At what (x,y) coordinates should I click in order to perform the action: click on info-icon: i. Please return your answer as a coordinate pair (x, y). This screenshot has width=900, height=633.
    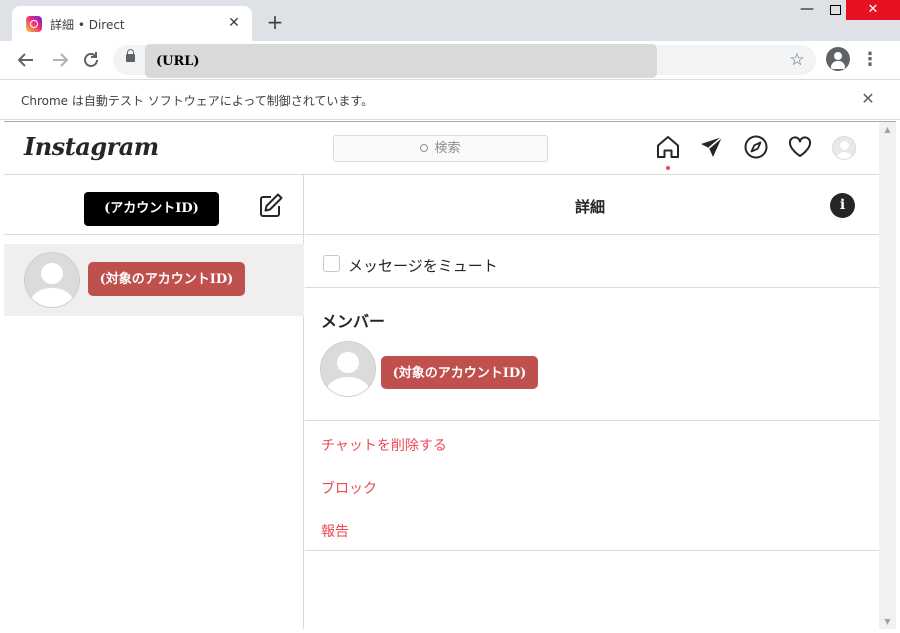
    Looking at the image, I should click on (842, 205).